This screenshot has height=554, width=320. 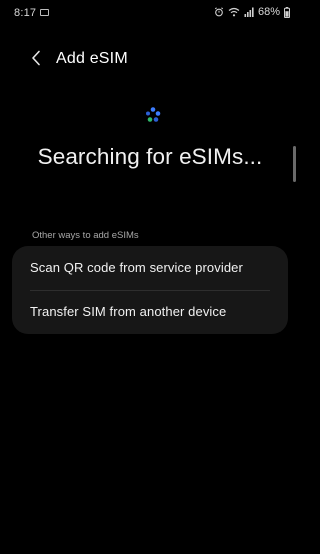 I want to click on option-label: Transfer SIM from another device, so click(x=128, y=311).